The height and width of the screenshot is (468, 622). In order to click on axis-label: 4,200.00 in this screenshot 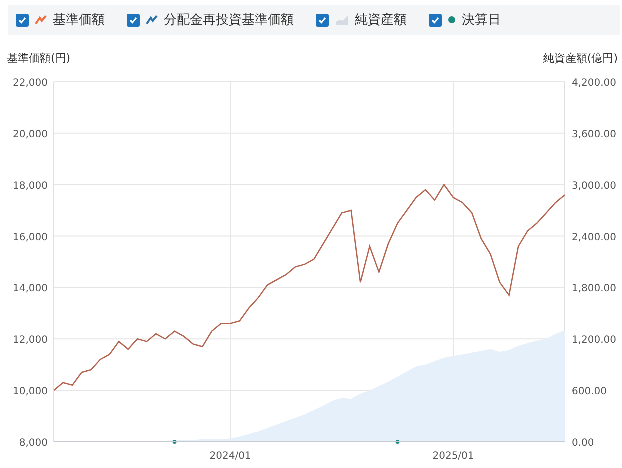, I will do `click(594, 83)`.